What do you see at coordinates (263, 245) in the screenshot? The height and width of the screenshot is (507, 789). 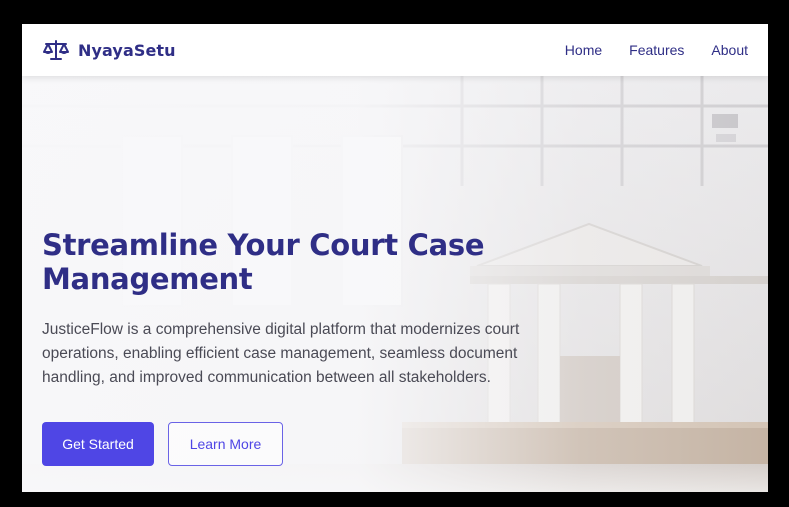 I see `hero-title-line-1: Streamline Your Court Case` at bounding box center [263, 245].